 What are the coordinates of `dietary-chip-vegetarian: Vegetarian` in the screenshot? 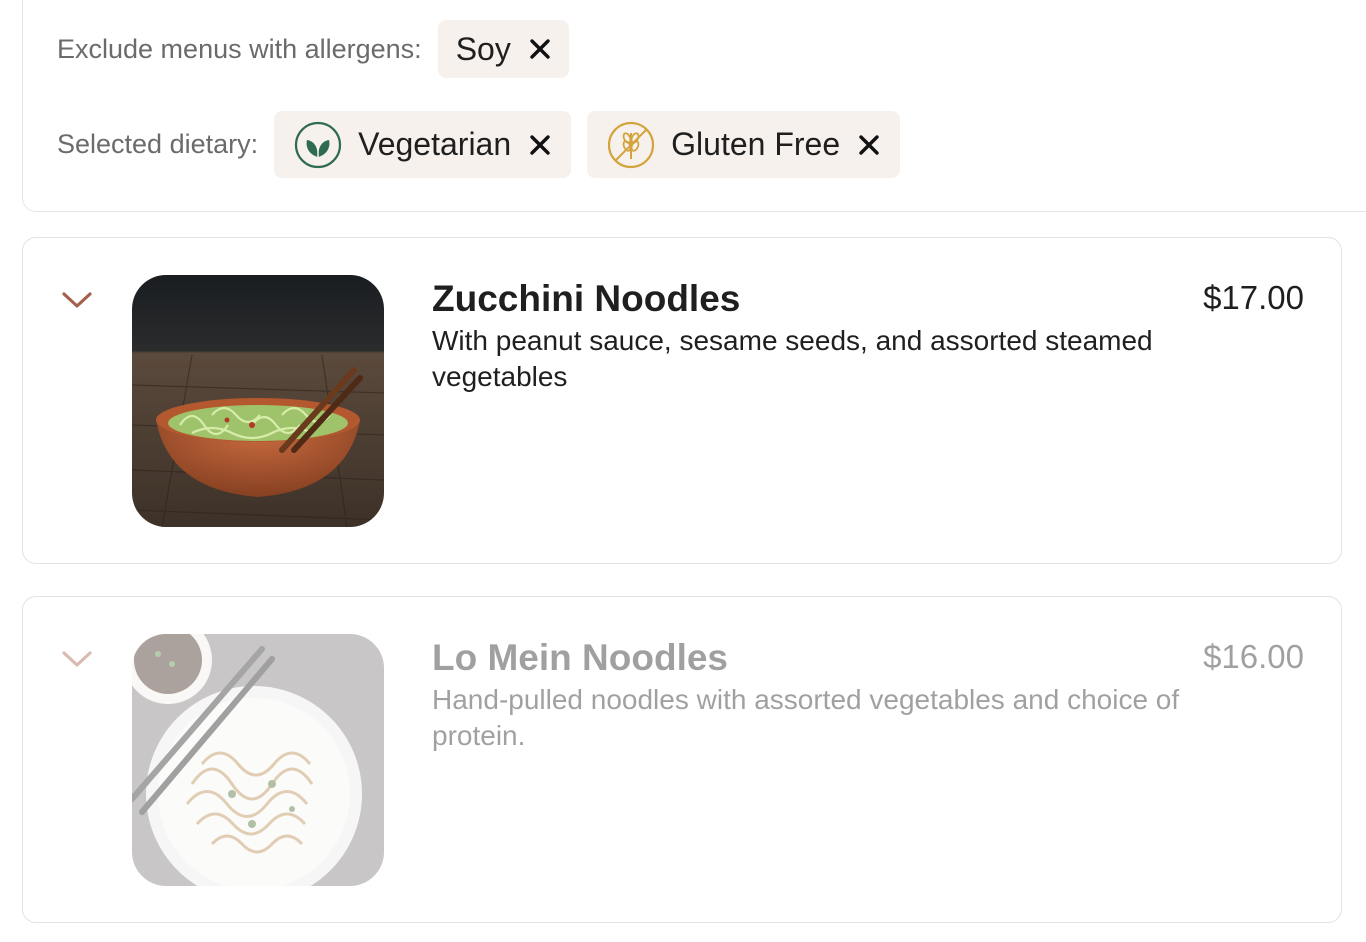 It's located at (423, 144).